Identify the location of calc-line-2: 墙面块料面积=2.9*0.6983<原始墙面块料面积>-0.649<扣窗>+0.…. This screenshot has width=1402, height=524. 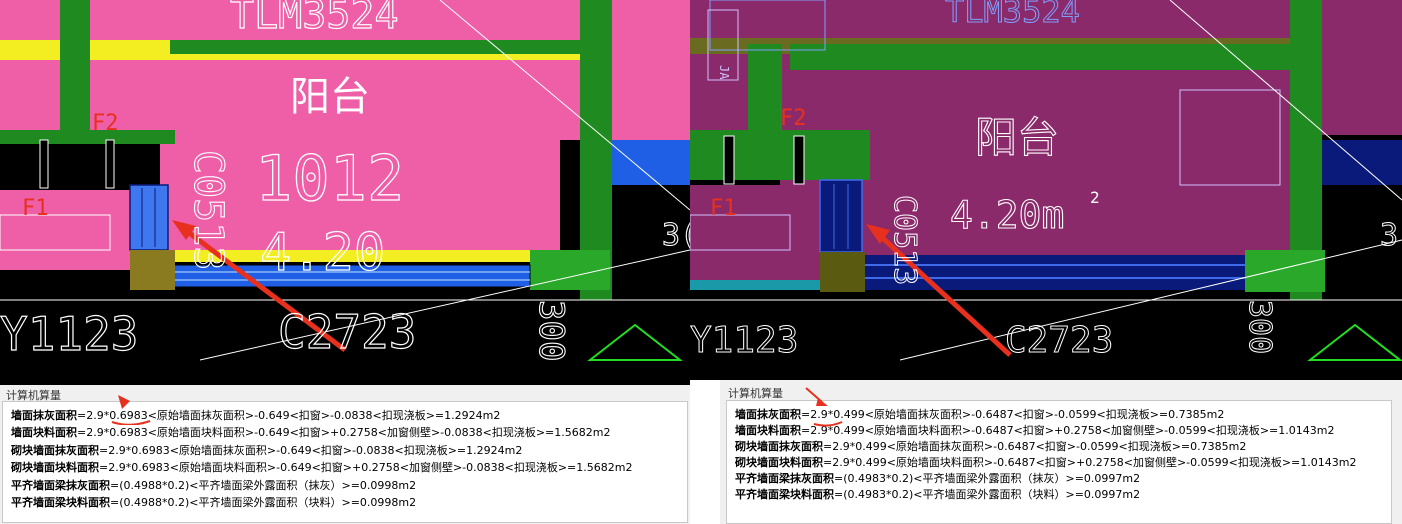
(311, 432).